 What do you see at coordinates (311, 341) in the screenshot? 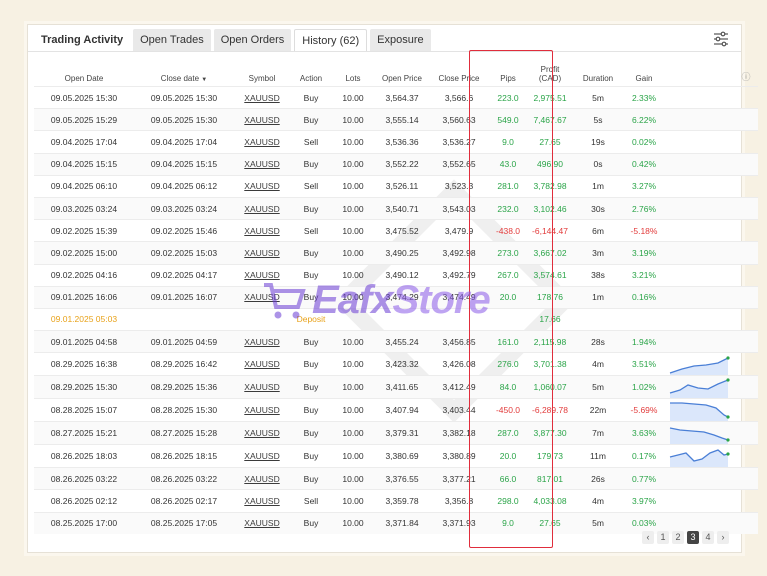
I see `action-cell: Buy` at bounding box center [311, 341].